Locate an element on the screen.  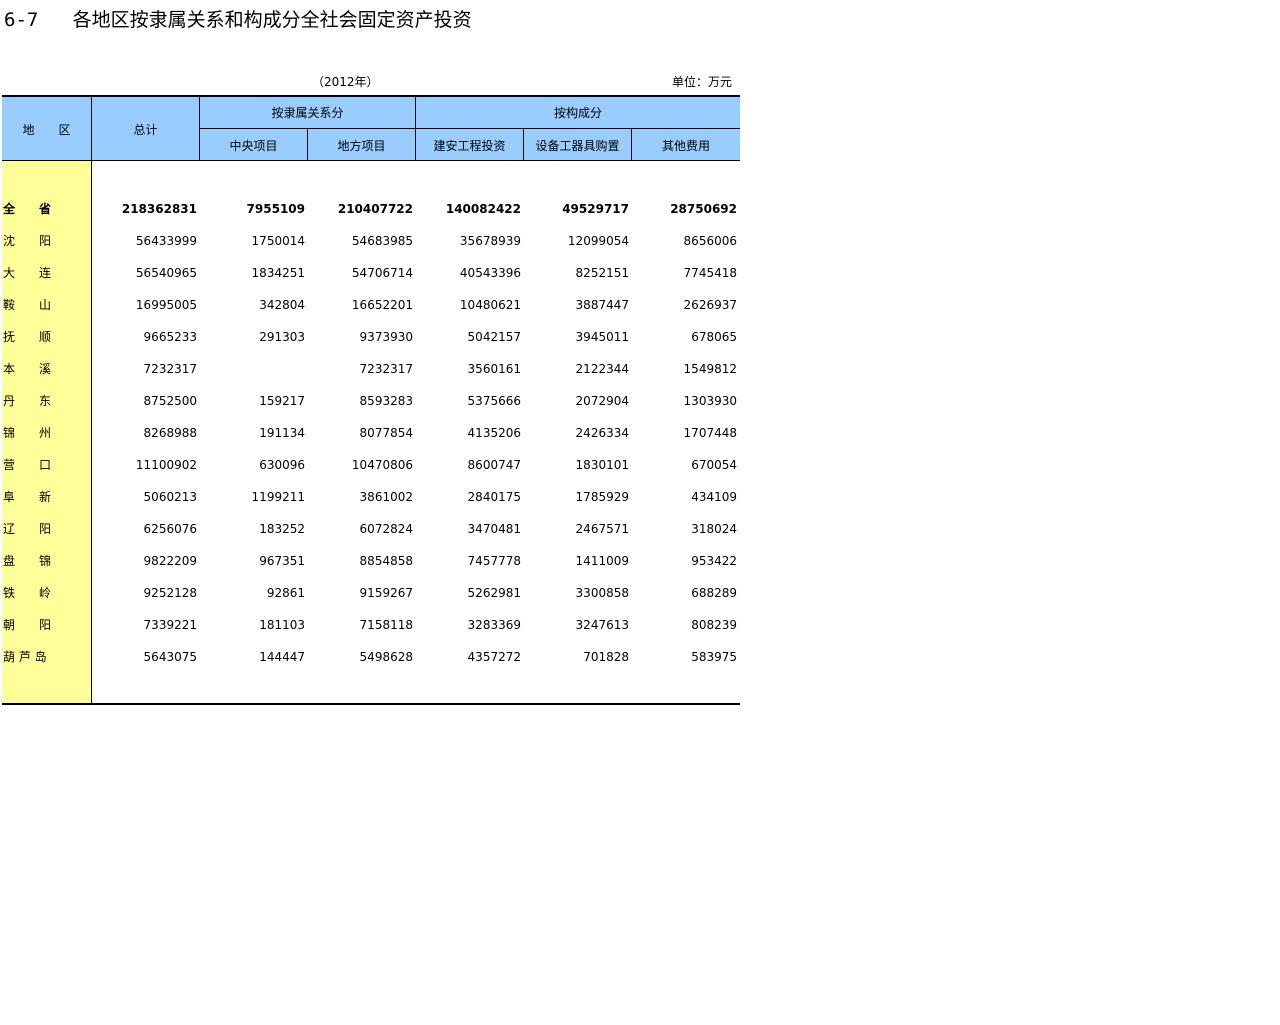
cell-construction: 5042157 is located at coordinates (494, 337).